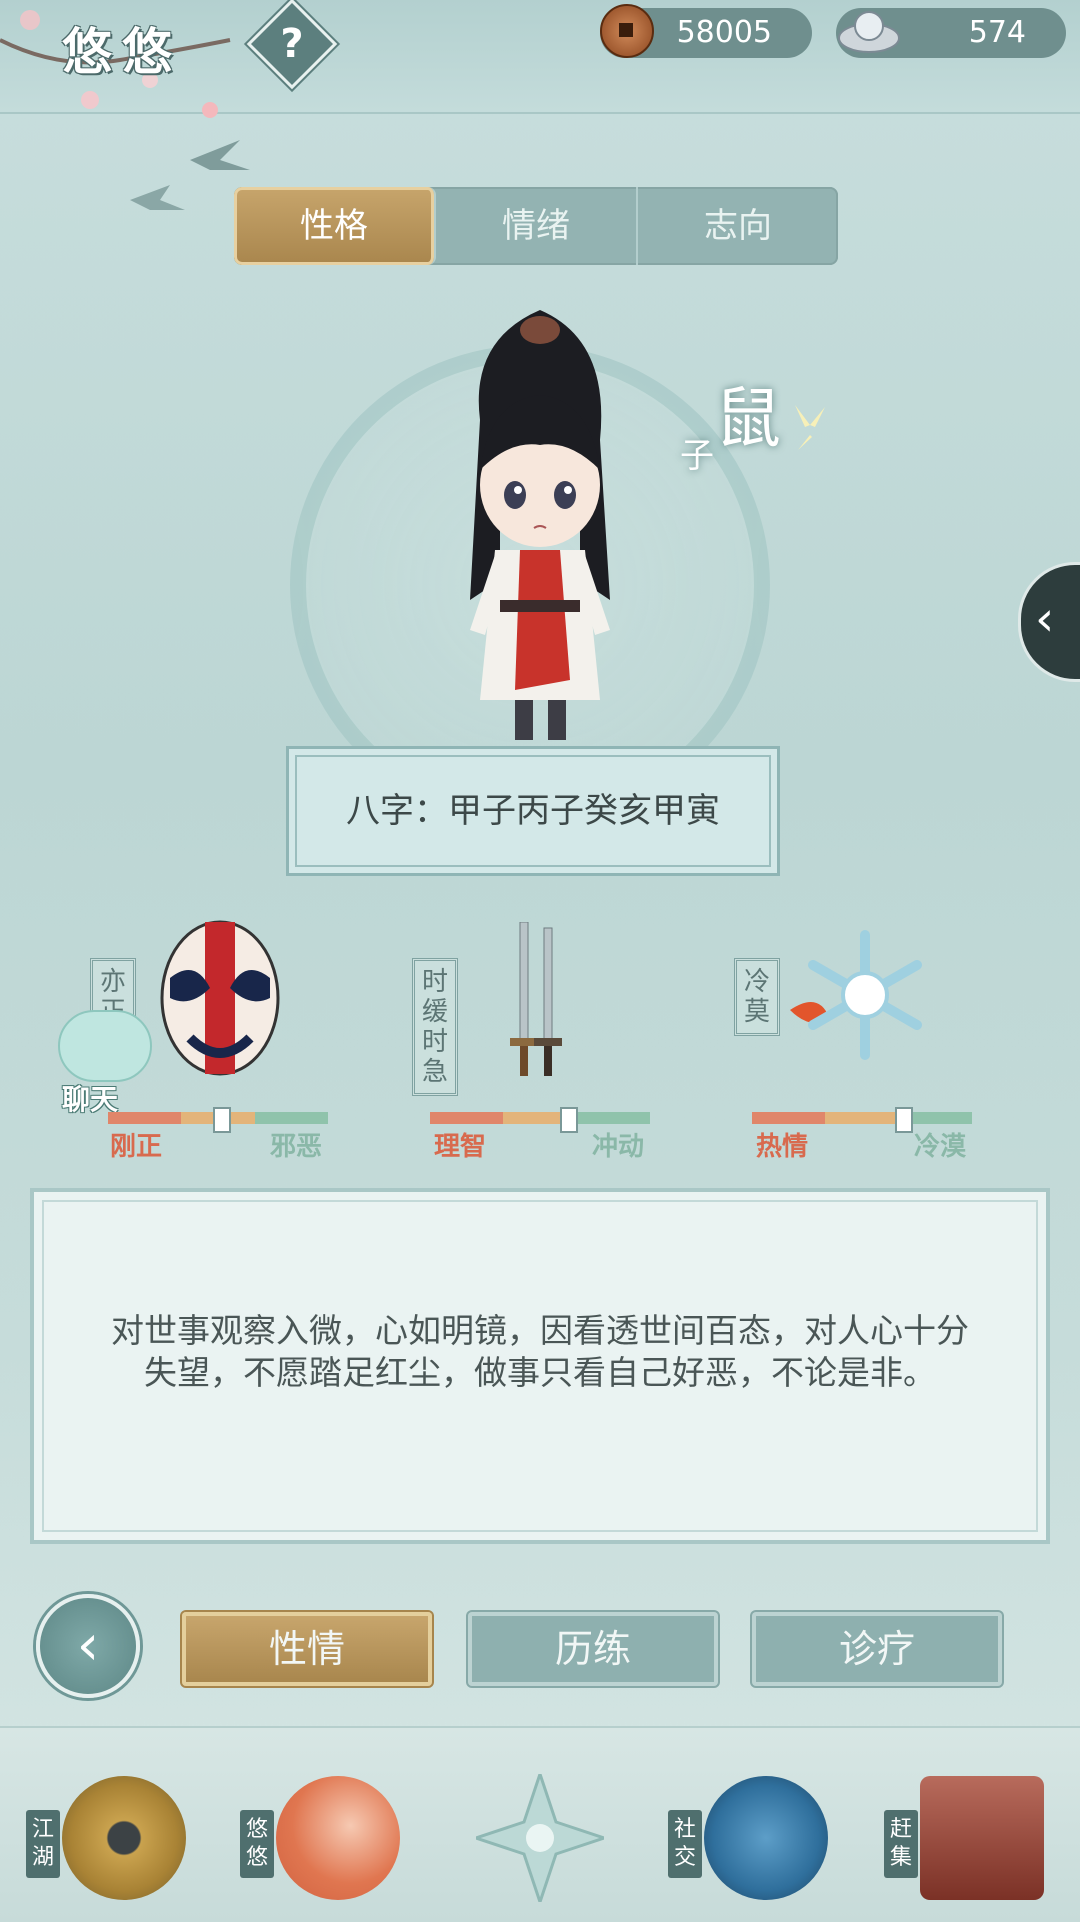  I want to click on trait-right-label-2: 冲动, so click(618, 1147).